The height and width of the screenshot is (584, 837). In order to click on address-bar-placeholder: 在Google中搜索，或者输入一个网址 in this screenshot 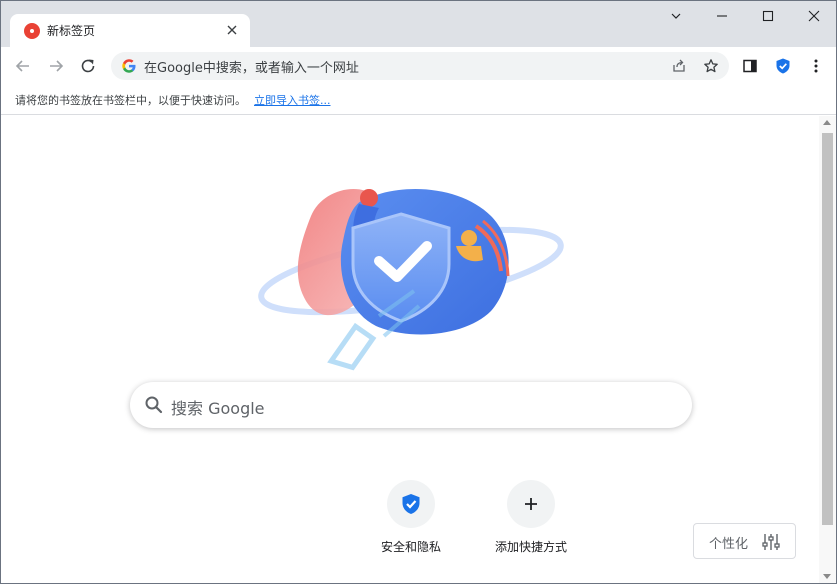, I will do `click(251, 68)`.